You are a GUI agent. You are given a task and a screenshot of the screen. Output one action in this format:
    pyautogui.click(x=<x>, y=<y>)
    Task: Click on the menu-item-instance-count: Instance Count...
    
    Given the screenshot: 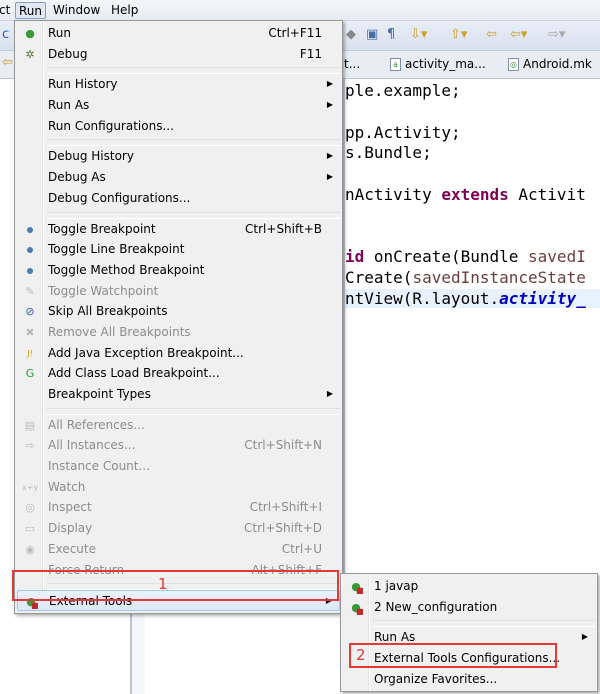 What is the action you would take?
    pyautogui.click(x=178, y=466)
    